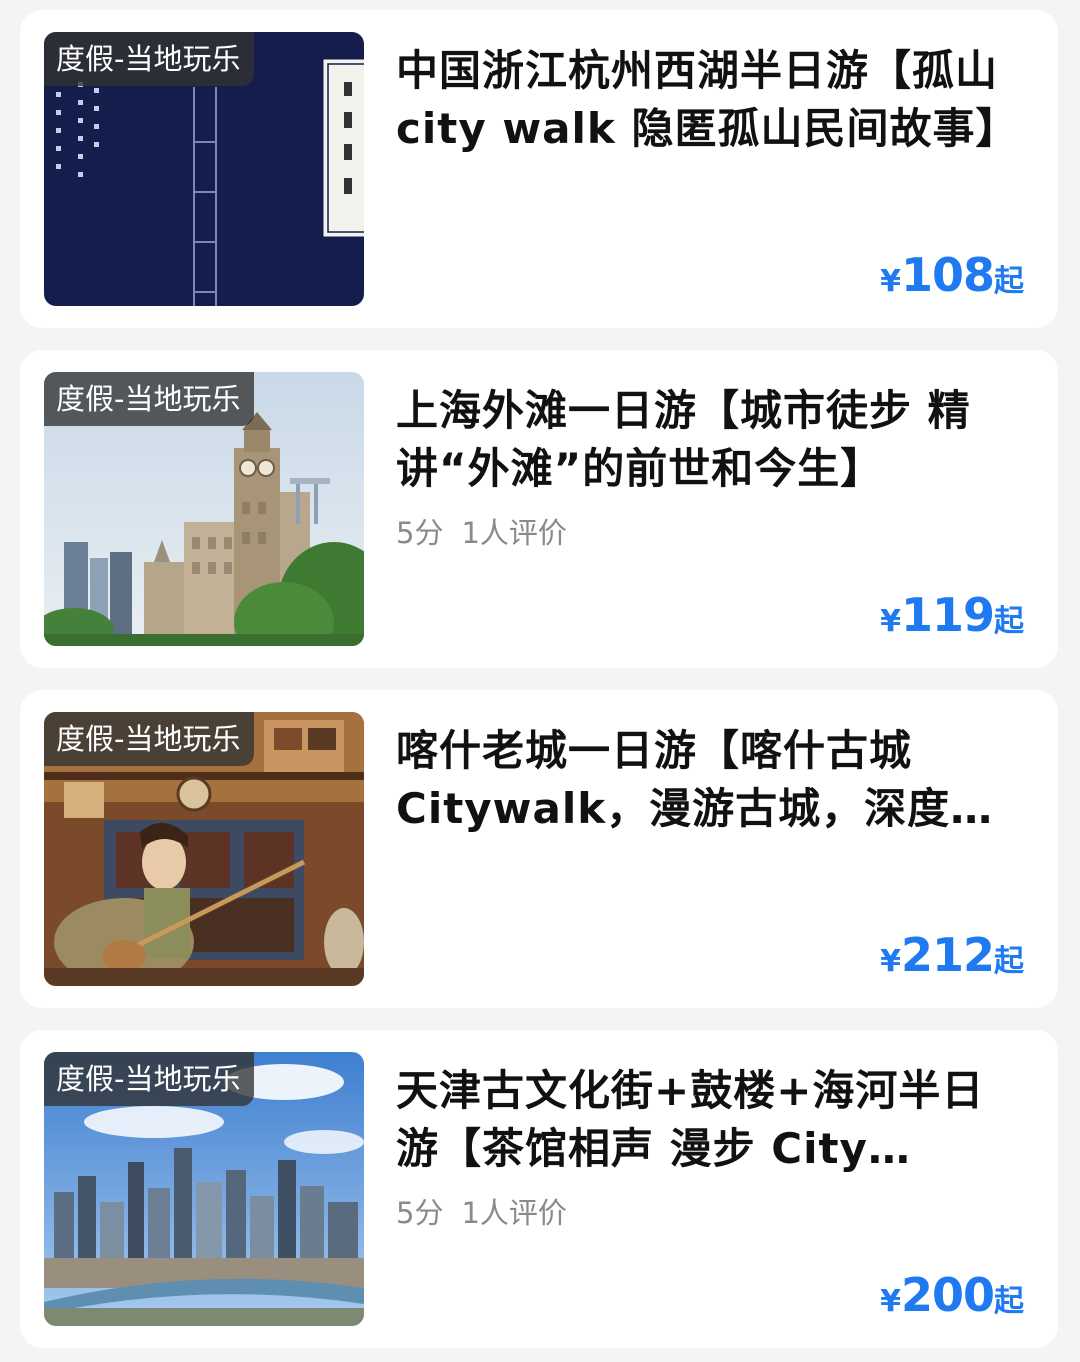 This screenshot has height=1362, width=1080. I want to click on price-amount: 200, so click(947, 1295).